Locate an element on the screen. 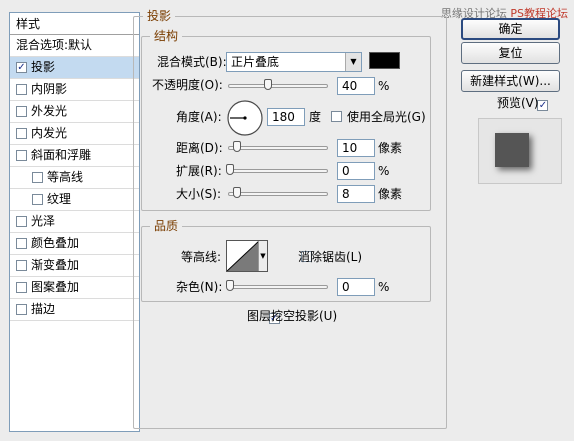  opacity-slider-track is located at coordinates (278, 86).